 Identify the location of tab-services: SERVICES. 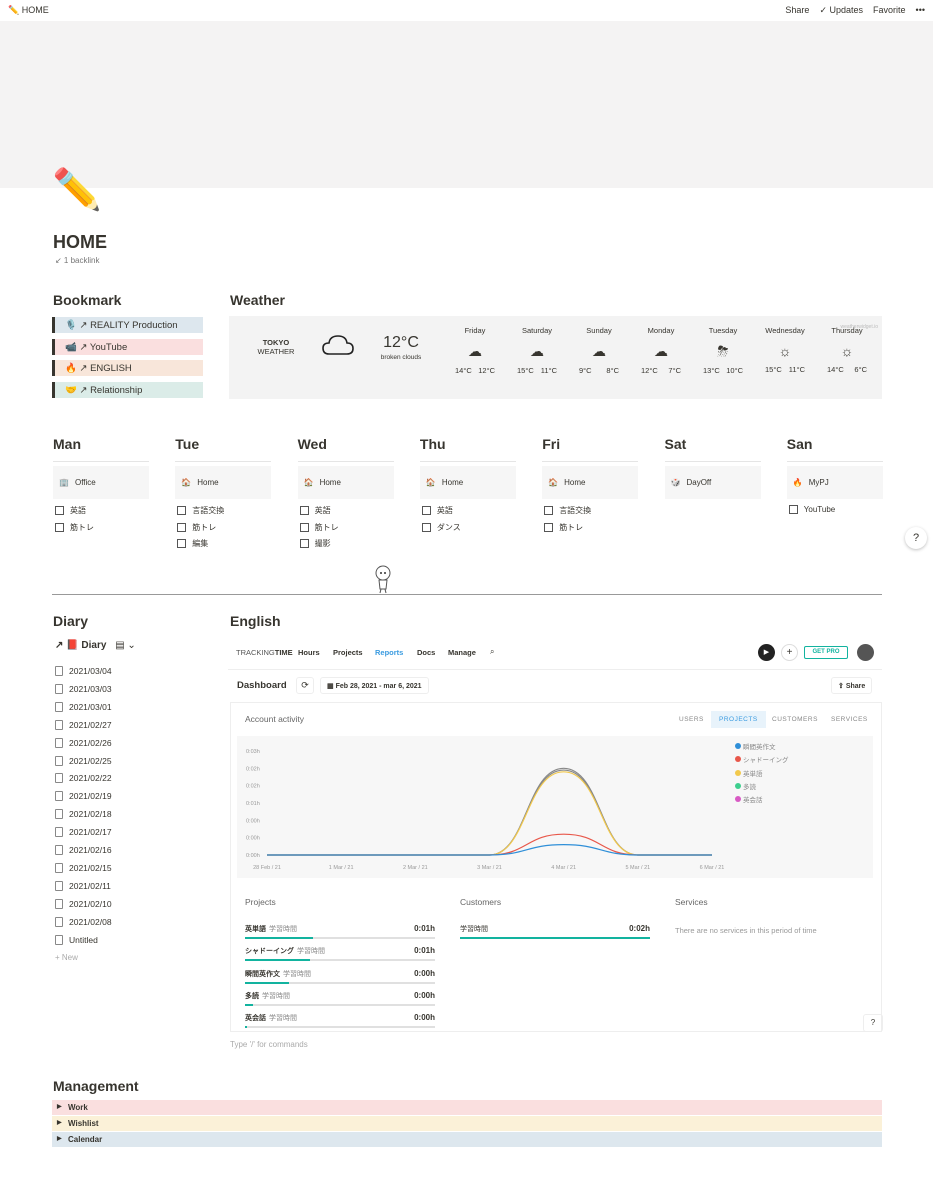
(849, 719).